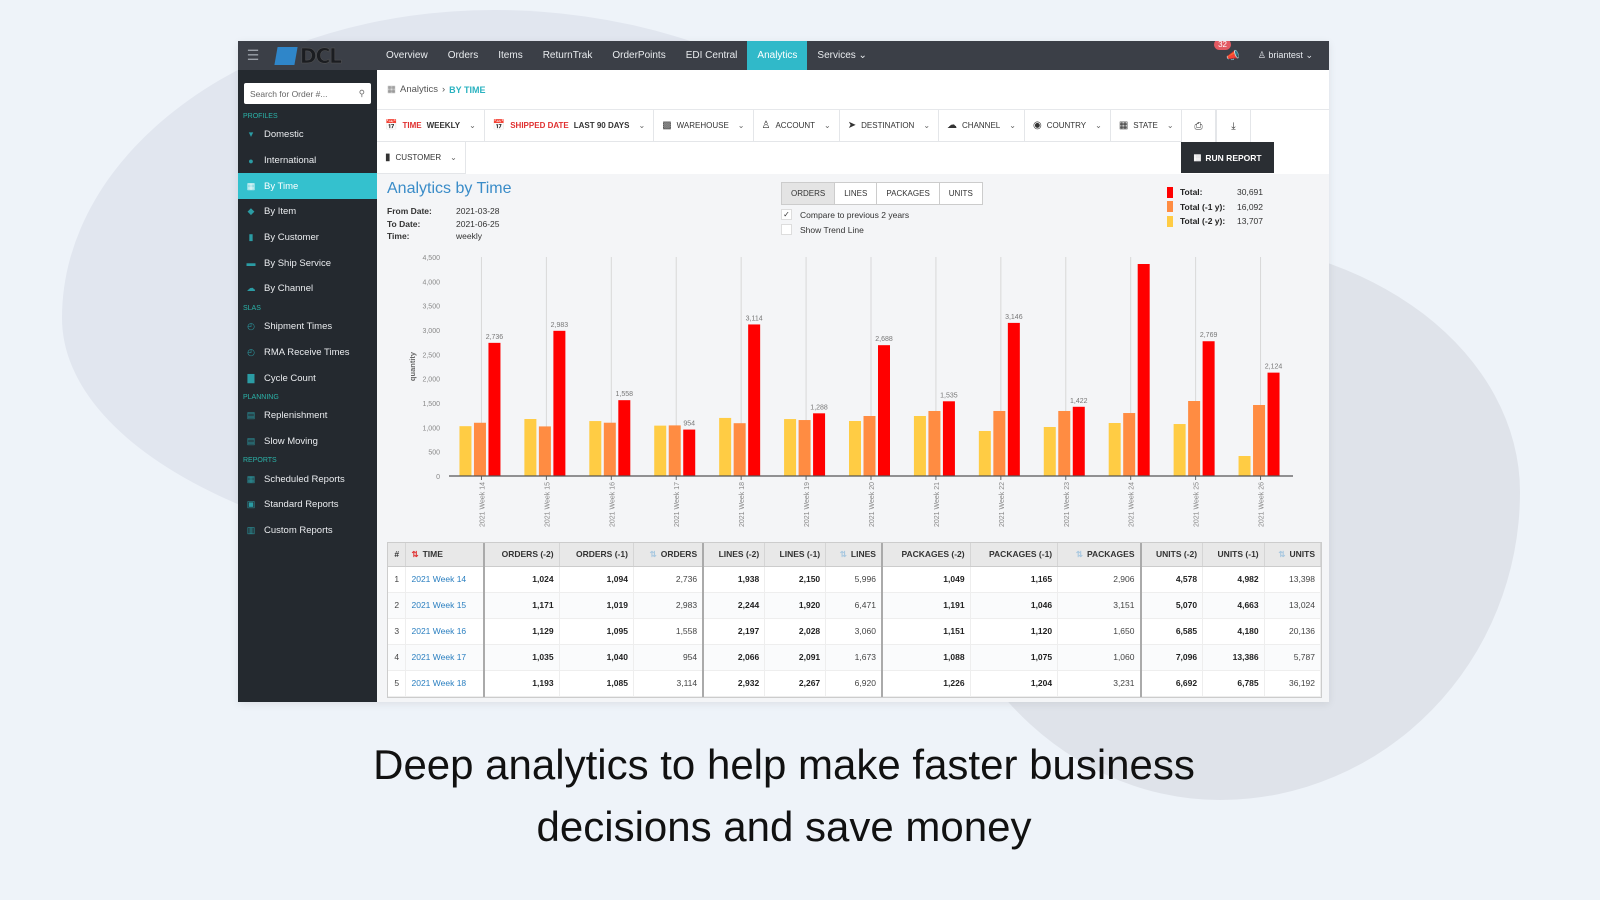 This screenshot has height=900, width=1600. Describe the element at coordinates (854, 555) in the screenshot. I see `column-header-lines: ⇅ LINES` at that location.